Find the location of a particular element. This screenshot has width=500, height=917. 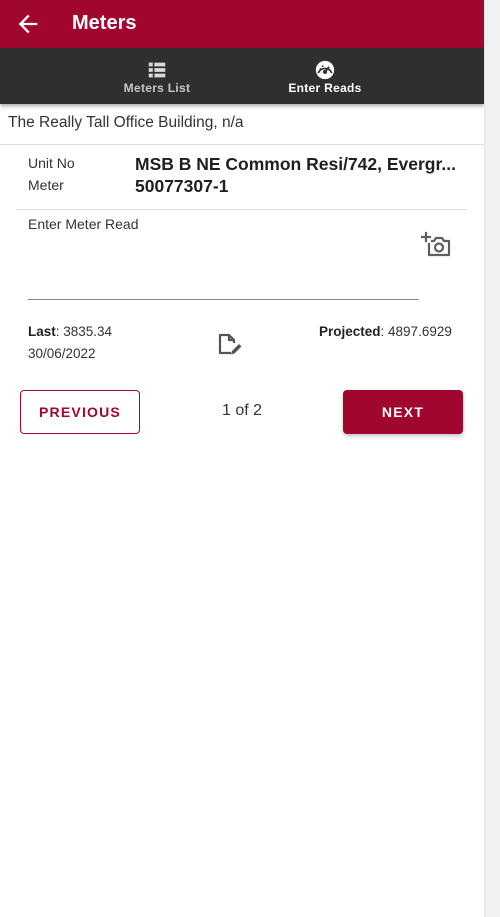

back-button is located at coordinates (28, 24).